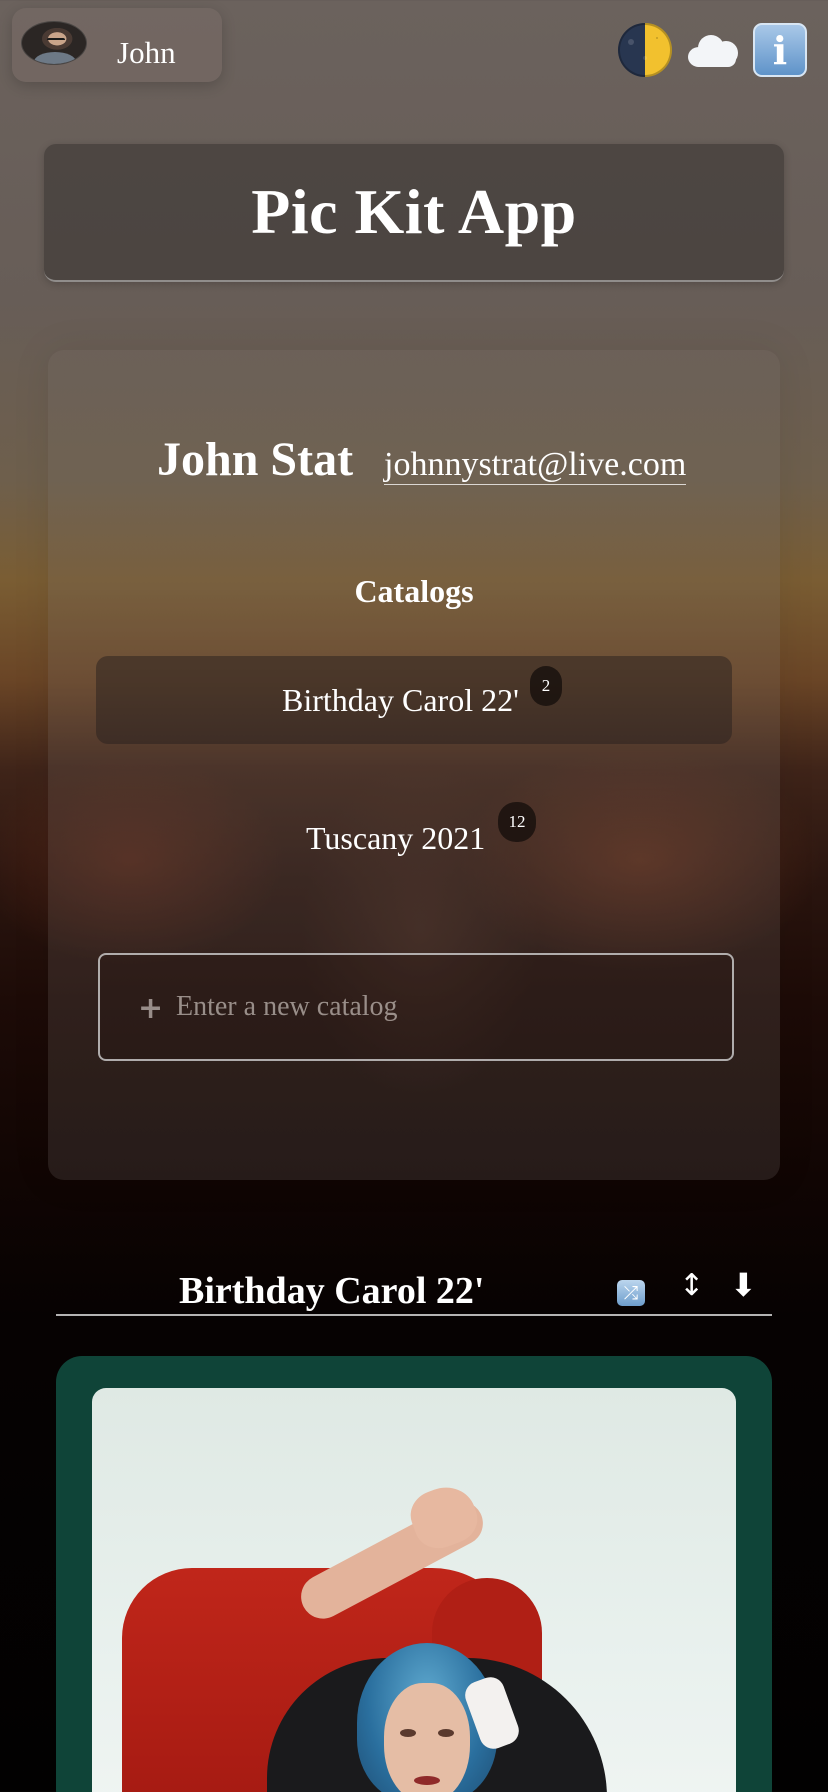  Describe the element at coordinates (54, 43) in the screenshot. I see `avatar` at that location.